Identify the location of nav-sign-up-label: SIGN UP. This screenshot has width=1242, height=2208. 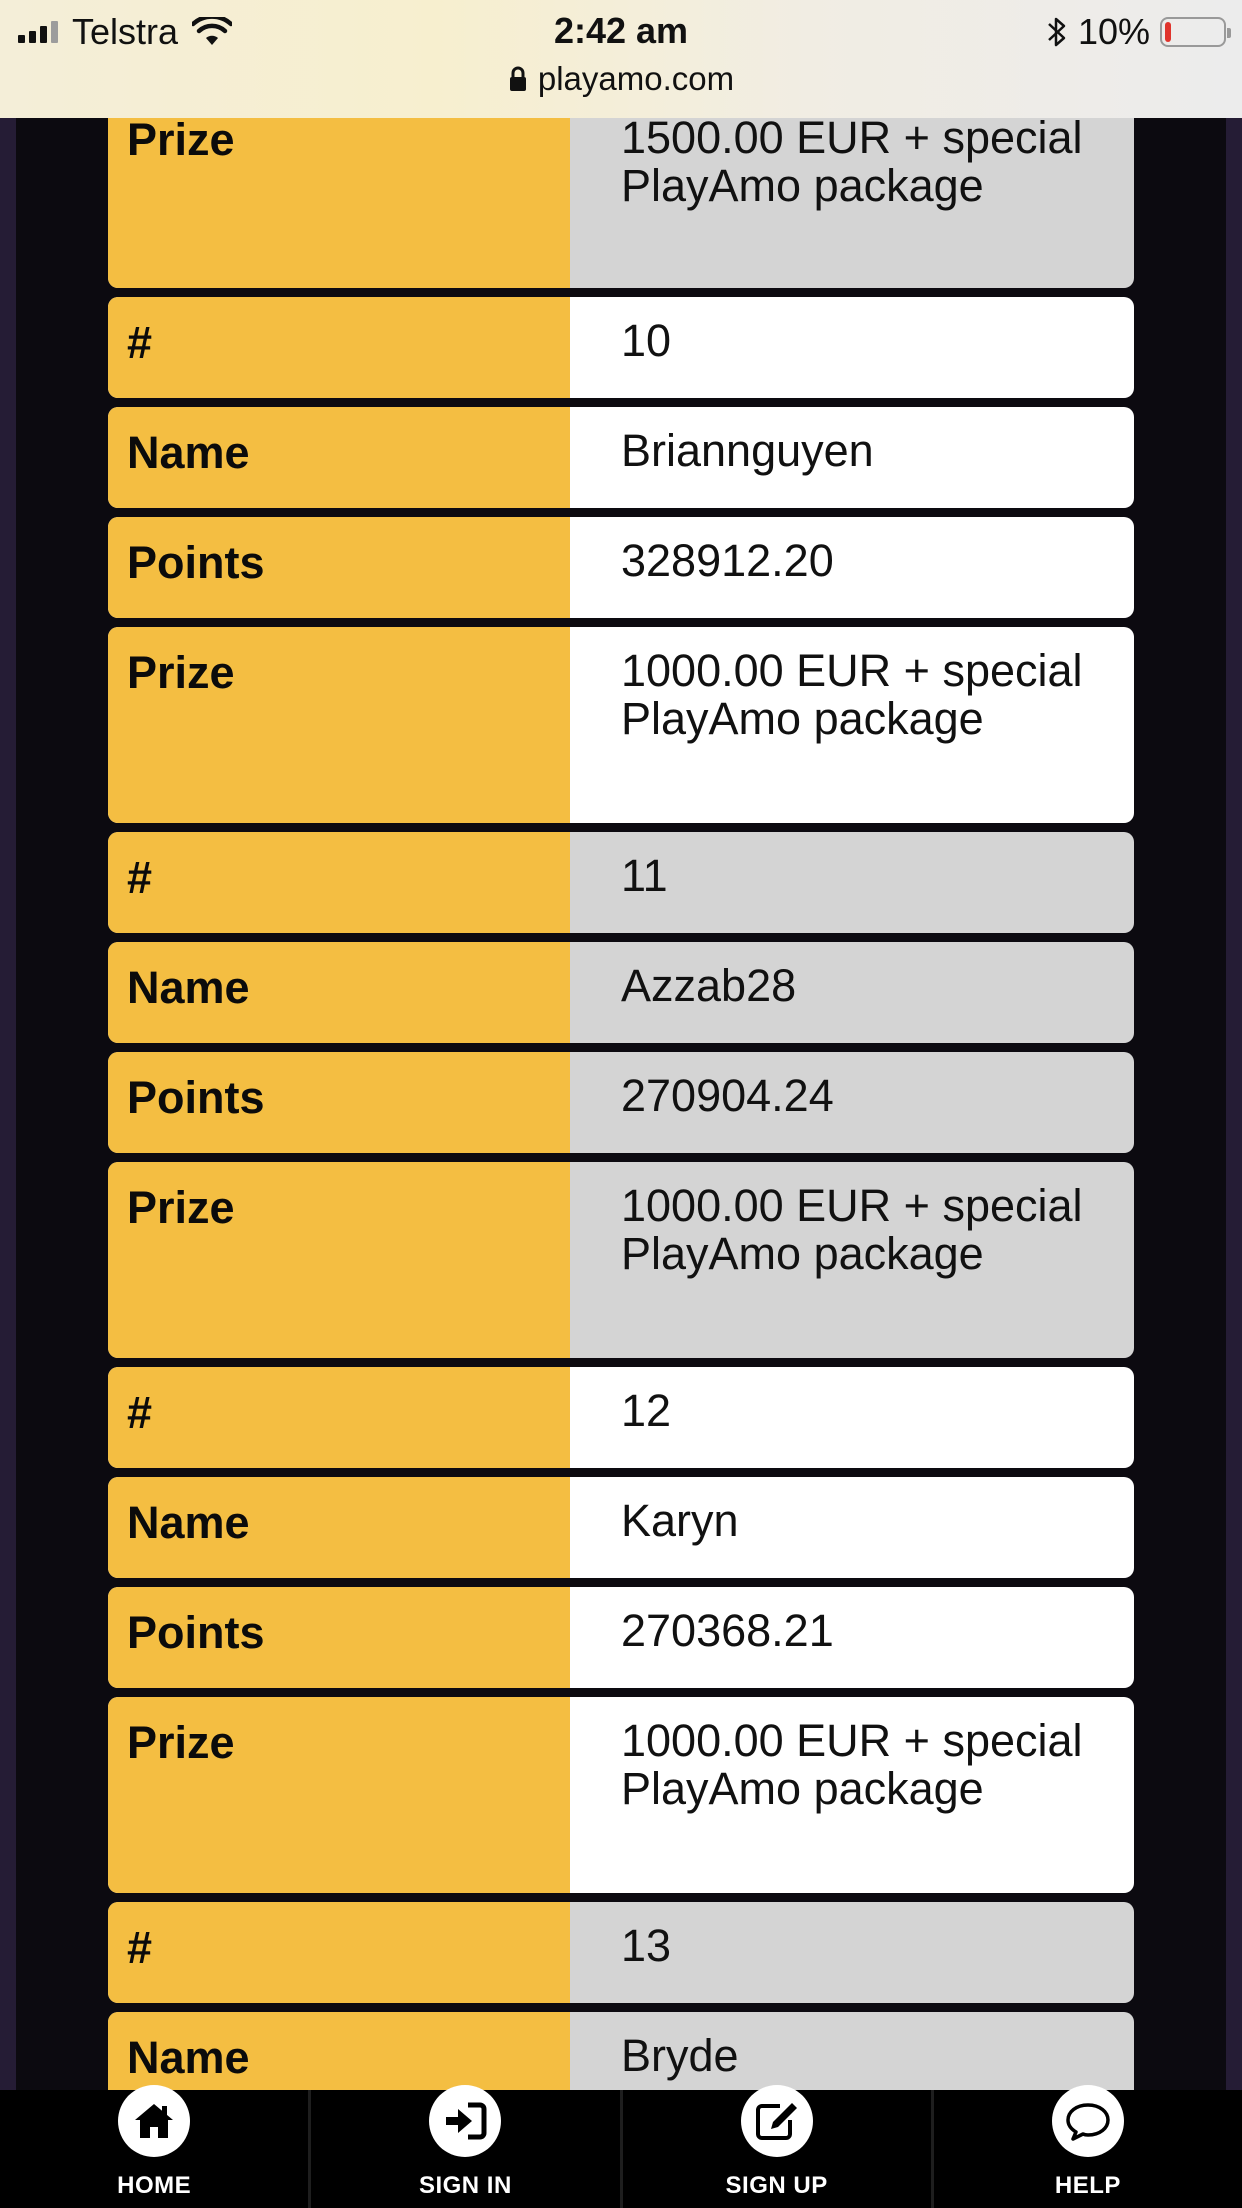
(776, 2185).